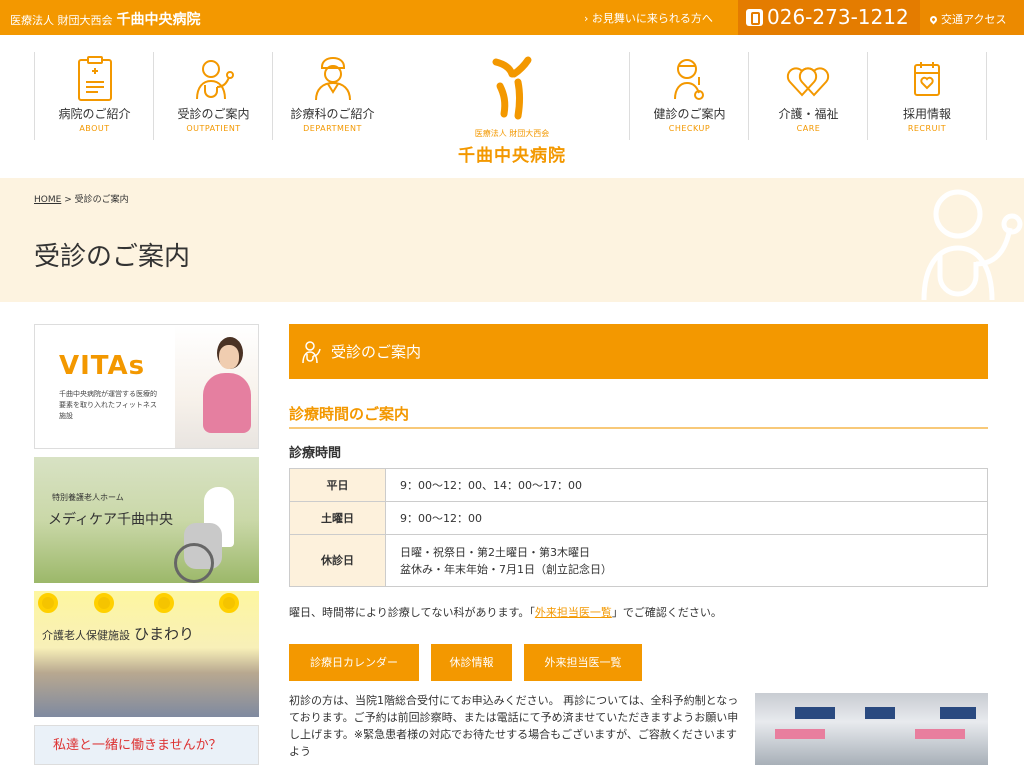  I want to click on access-link: 交通アクセス, so click(972, 17).